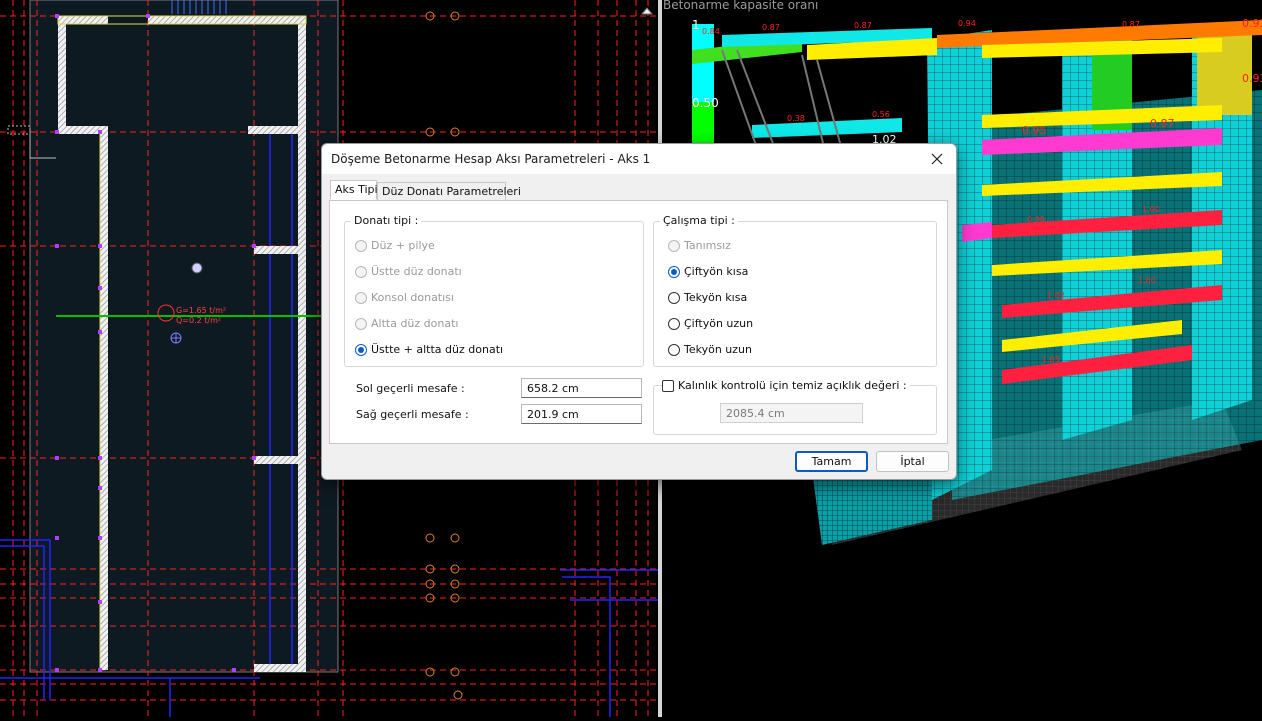 This screenshot has height=721, width=1262. Describe the element at coordinates (718, 349) in the screenshot. I see `radio-label: Tekyön uzun` at that location.